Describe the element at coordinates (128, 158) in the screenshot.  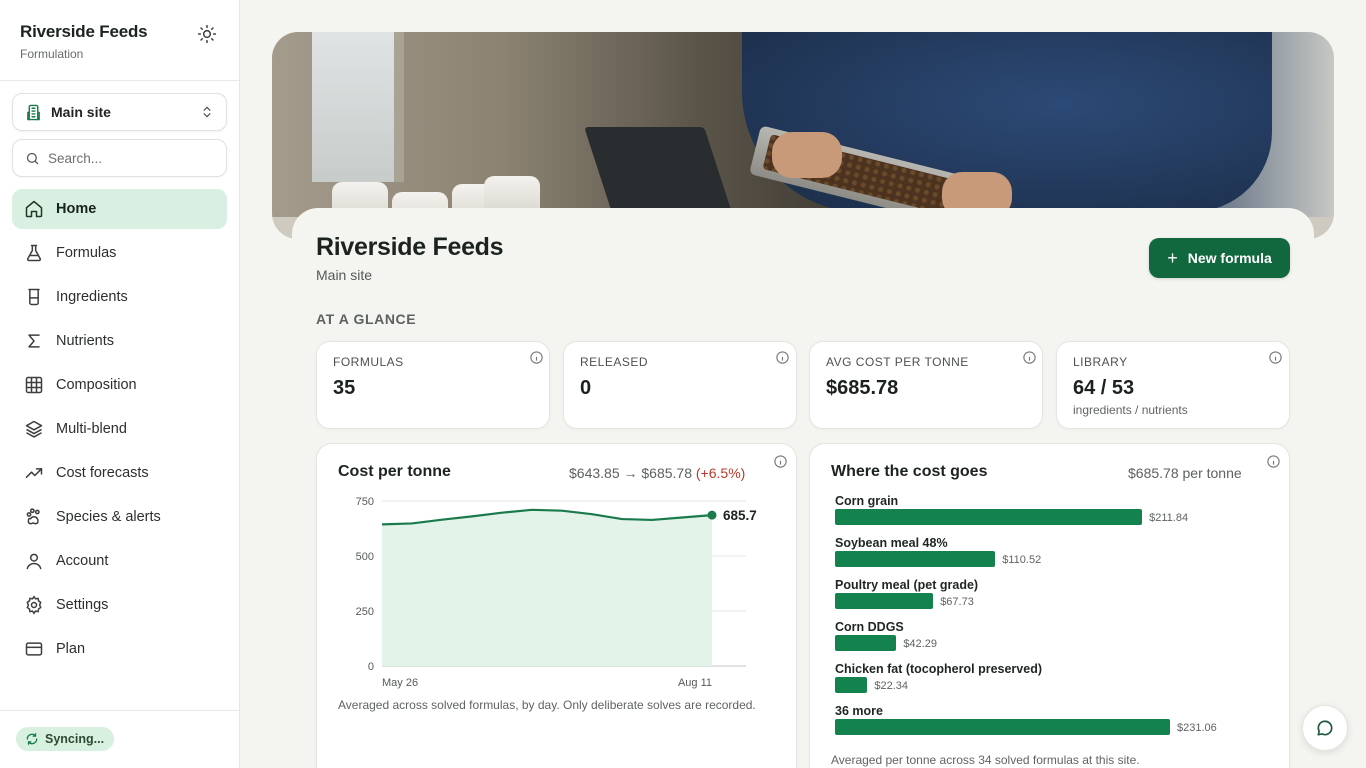
I see `search-input` at that location.